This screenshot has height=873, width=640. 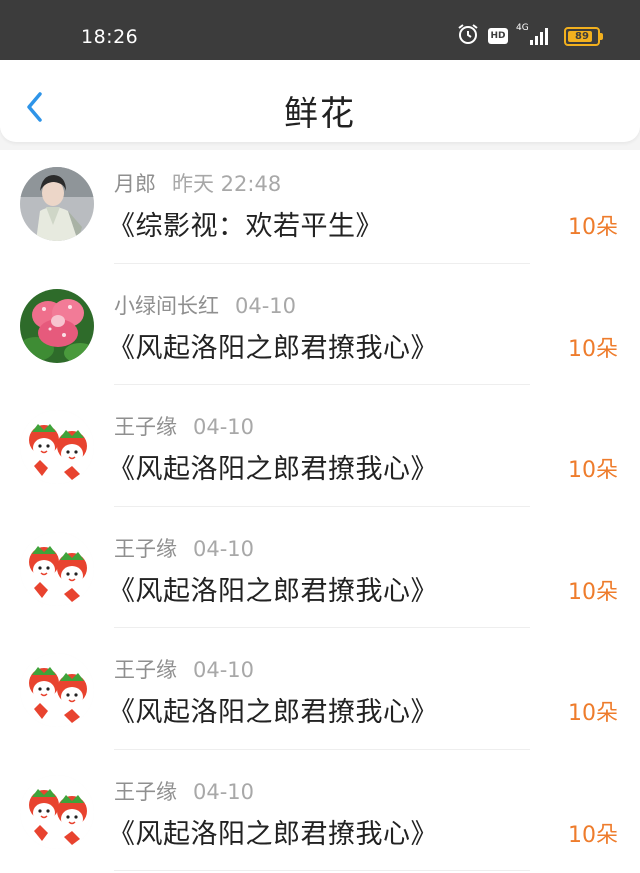 I want to click on divider, so click(x=322, y=870).